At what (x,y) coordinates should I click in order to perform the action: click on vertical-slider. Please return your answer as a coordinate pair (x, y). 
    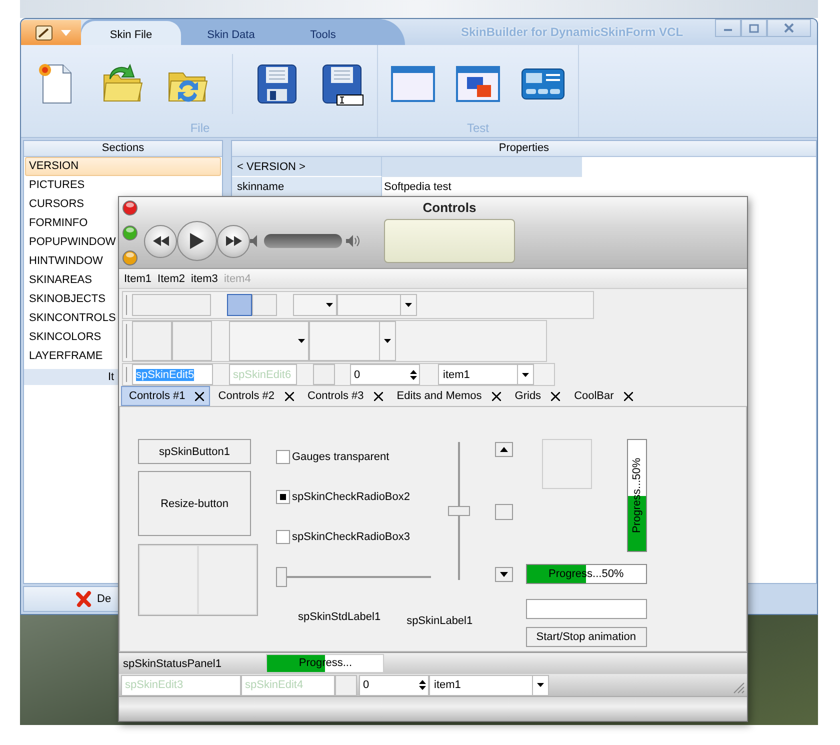
    Looking at the image, I should click on (459, 511).